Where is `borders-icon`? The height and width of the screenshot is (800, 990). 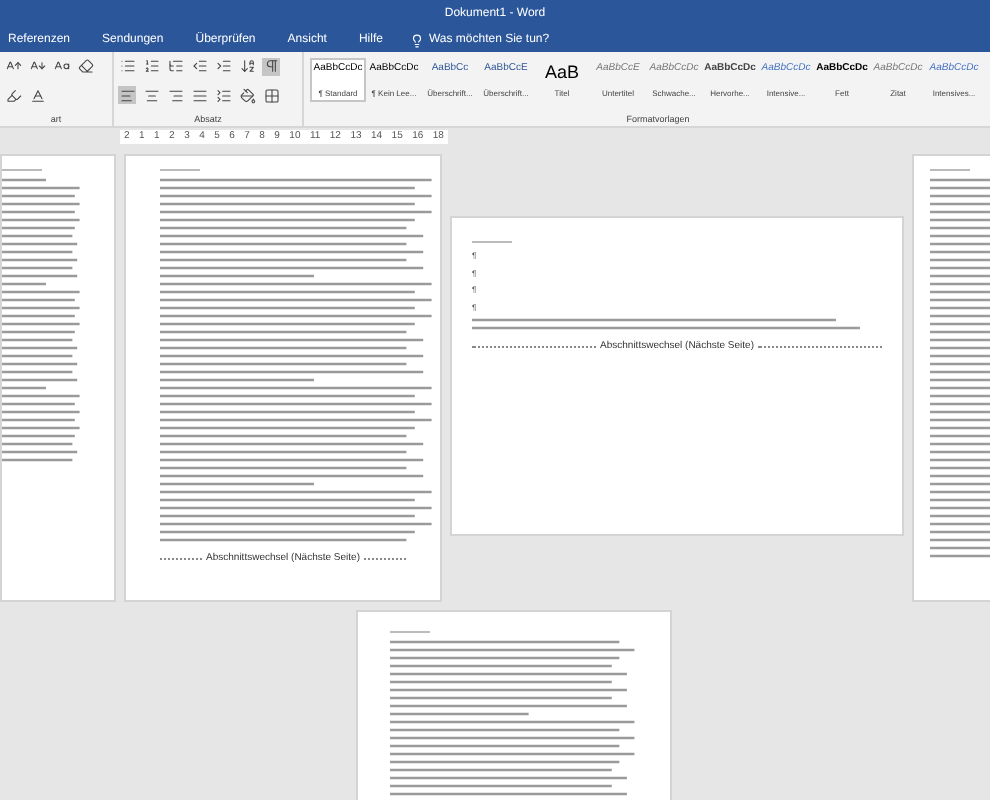
borders-icon is located at coordinates (271, 95).